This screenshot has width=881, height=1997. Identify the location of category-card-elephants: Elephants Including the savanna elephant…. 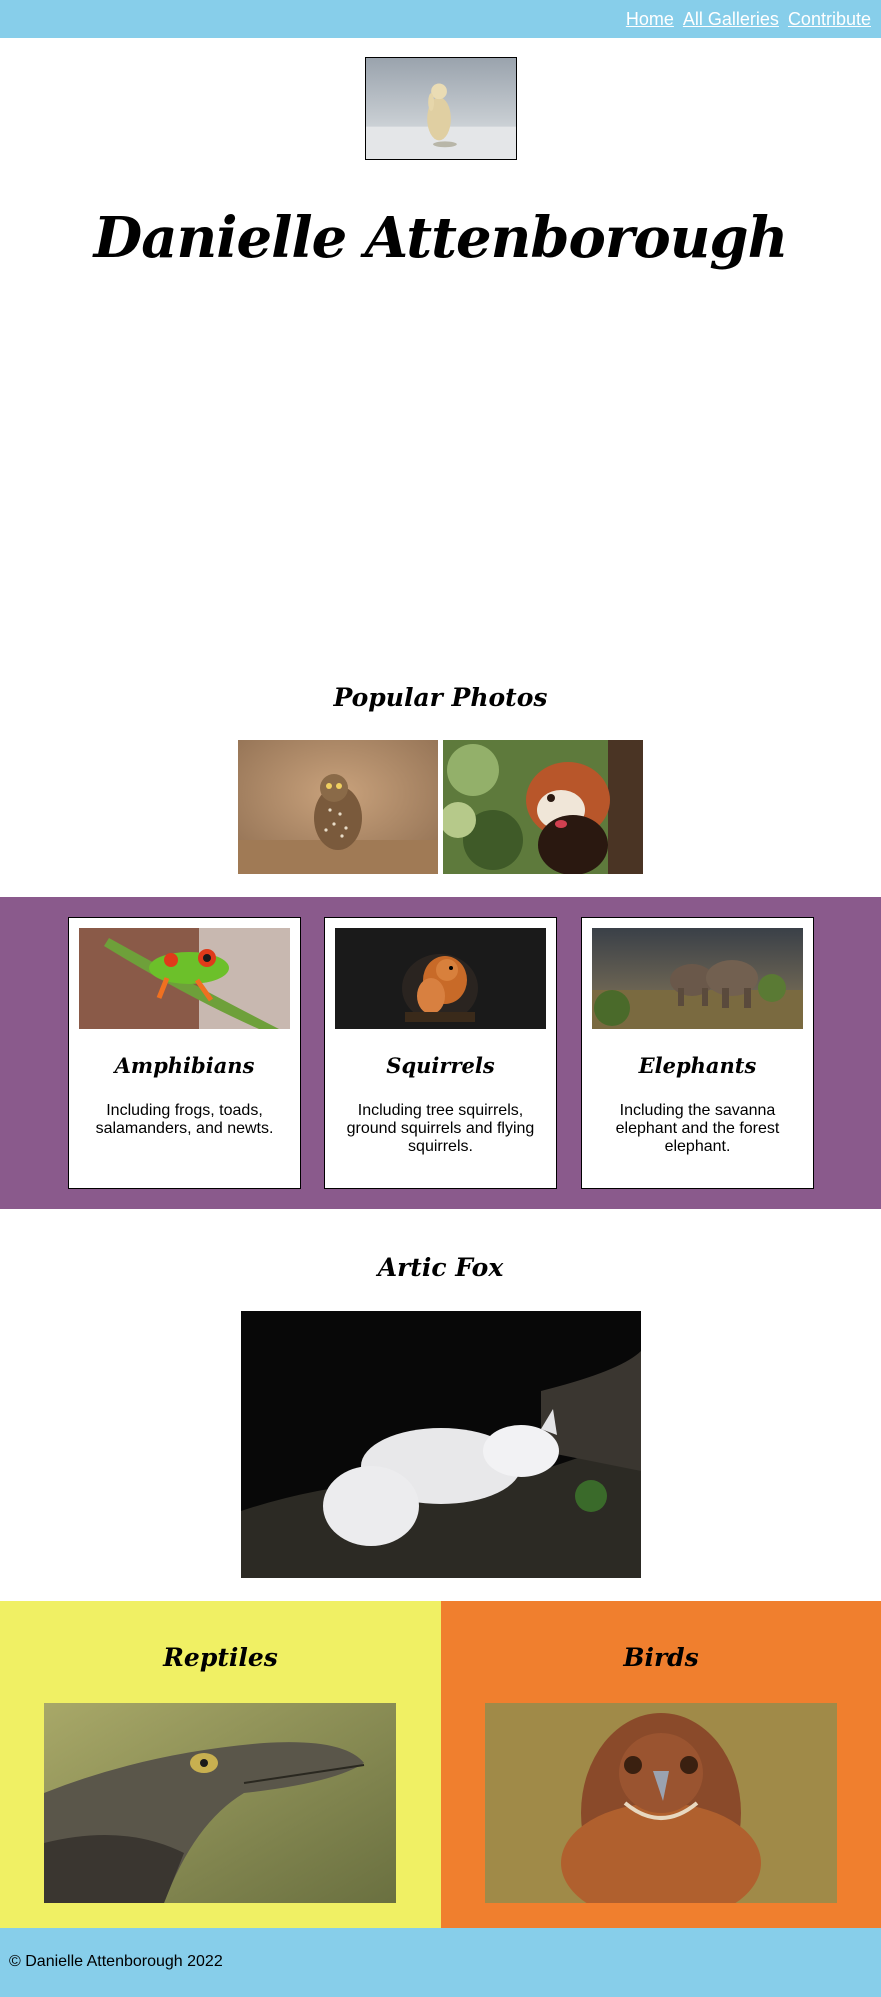
(697, 1053).